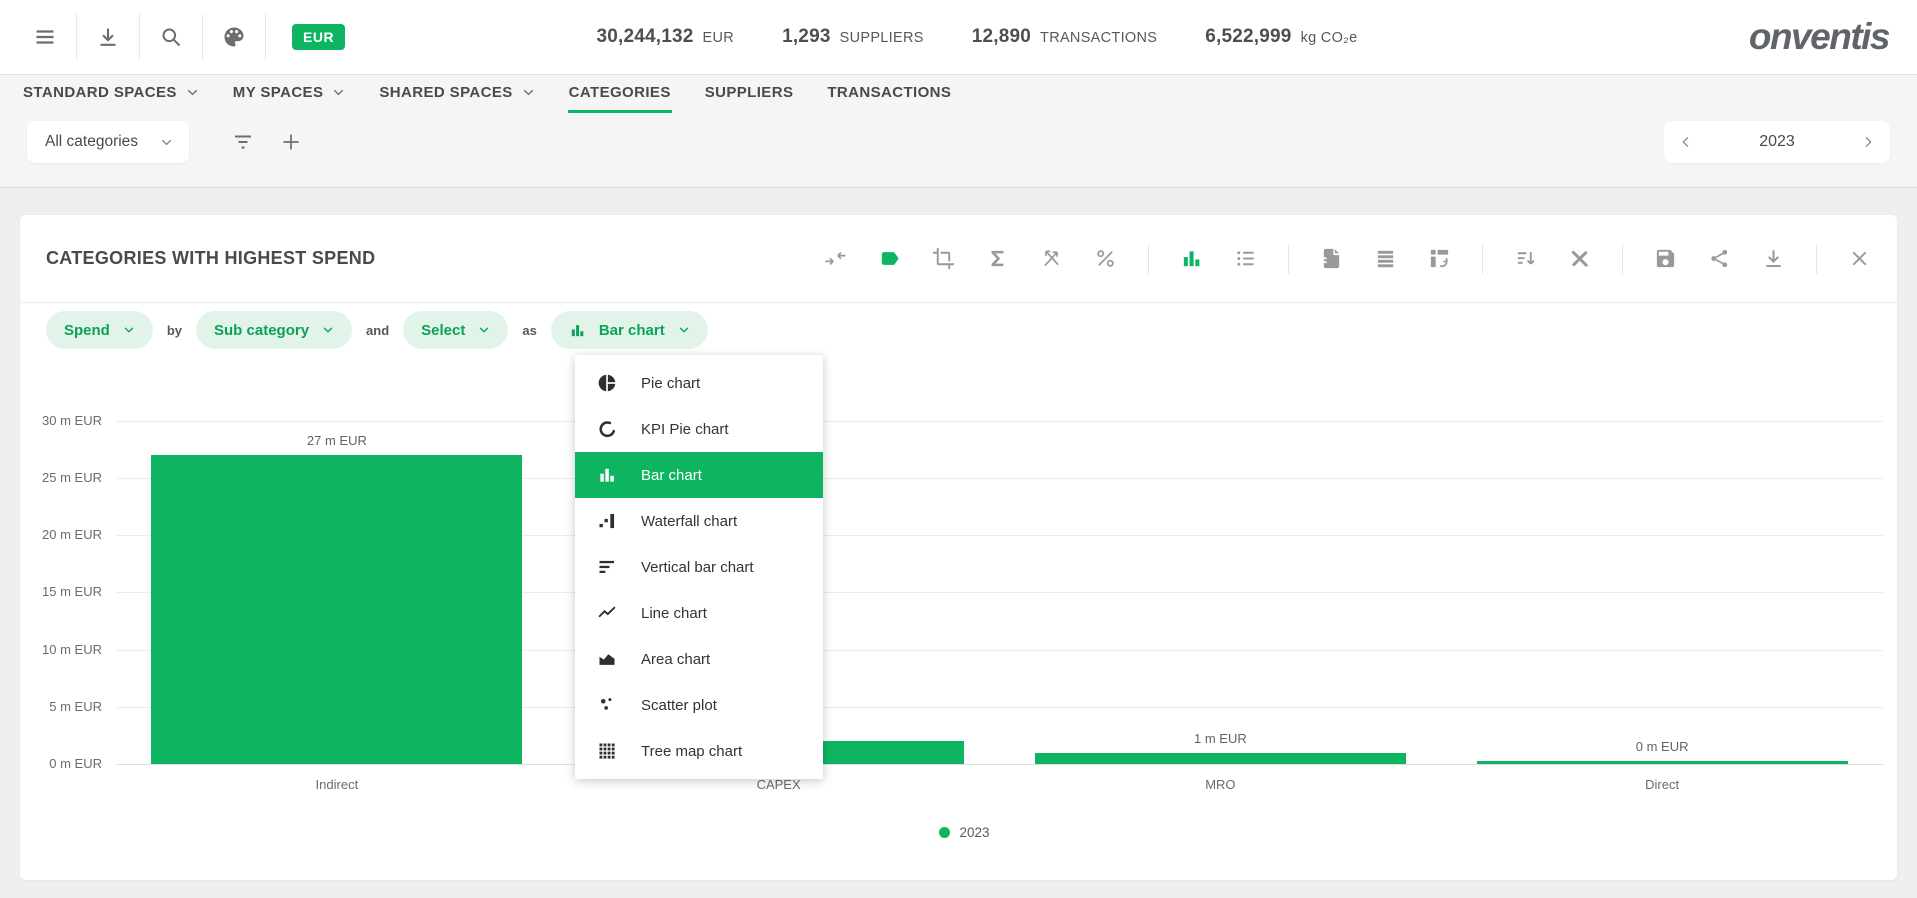  I want to click on measure-pill: Spend, so click(99, 330).